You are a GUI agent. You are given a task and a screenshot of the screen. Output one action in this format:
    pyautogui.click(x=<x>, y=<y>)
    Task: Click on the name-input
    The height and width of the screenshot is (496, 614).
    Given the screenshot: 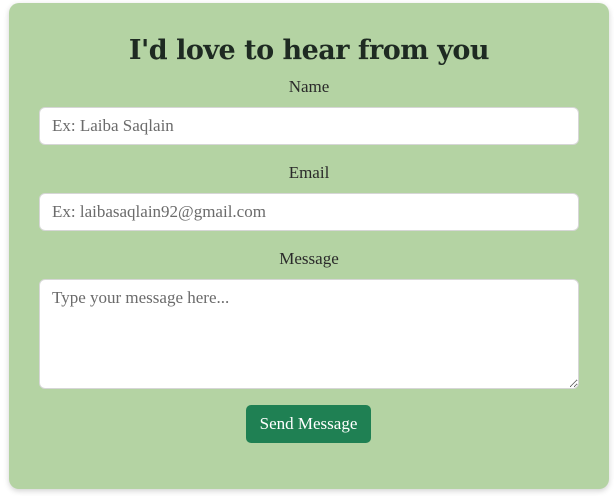 What is the action you would take?
    pyautogui.click(x=309, y=126)
    